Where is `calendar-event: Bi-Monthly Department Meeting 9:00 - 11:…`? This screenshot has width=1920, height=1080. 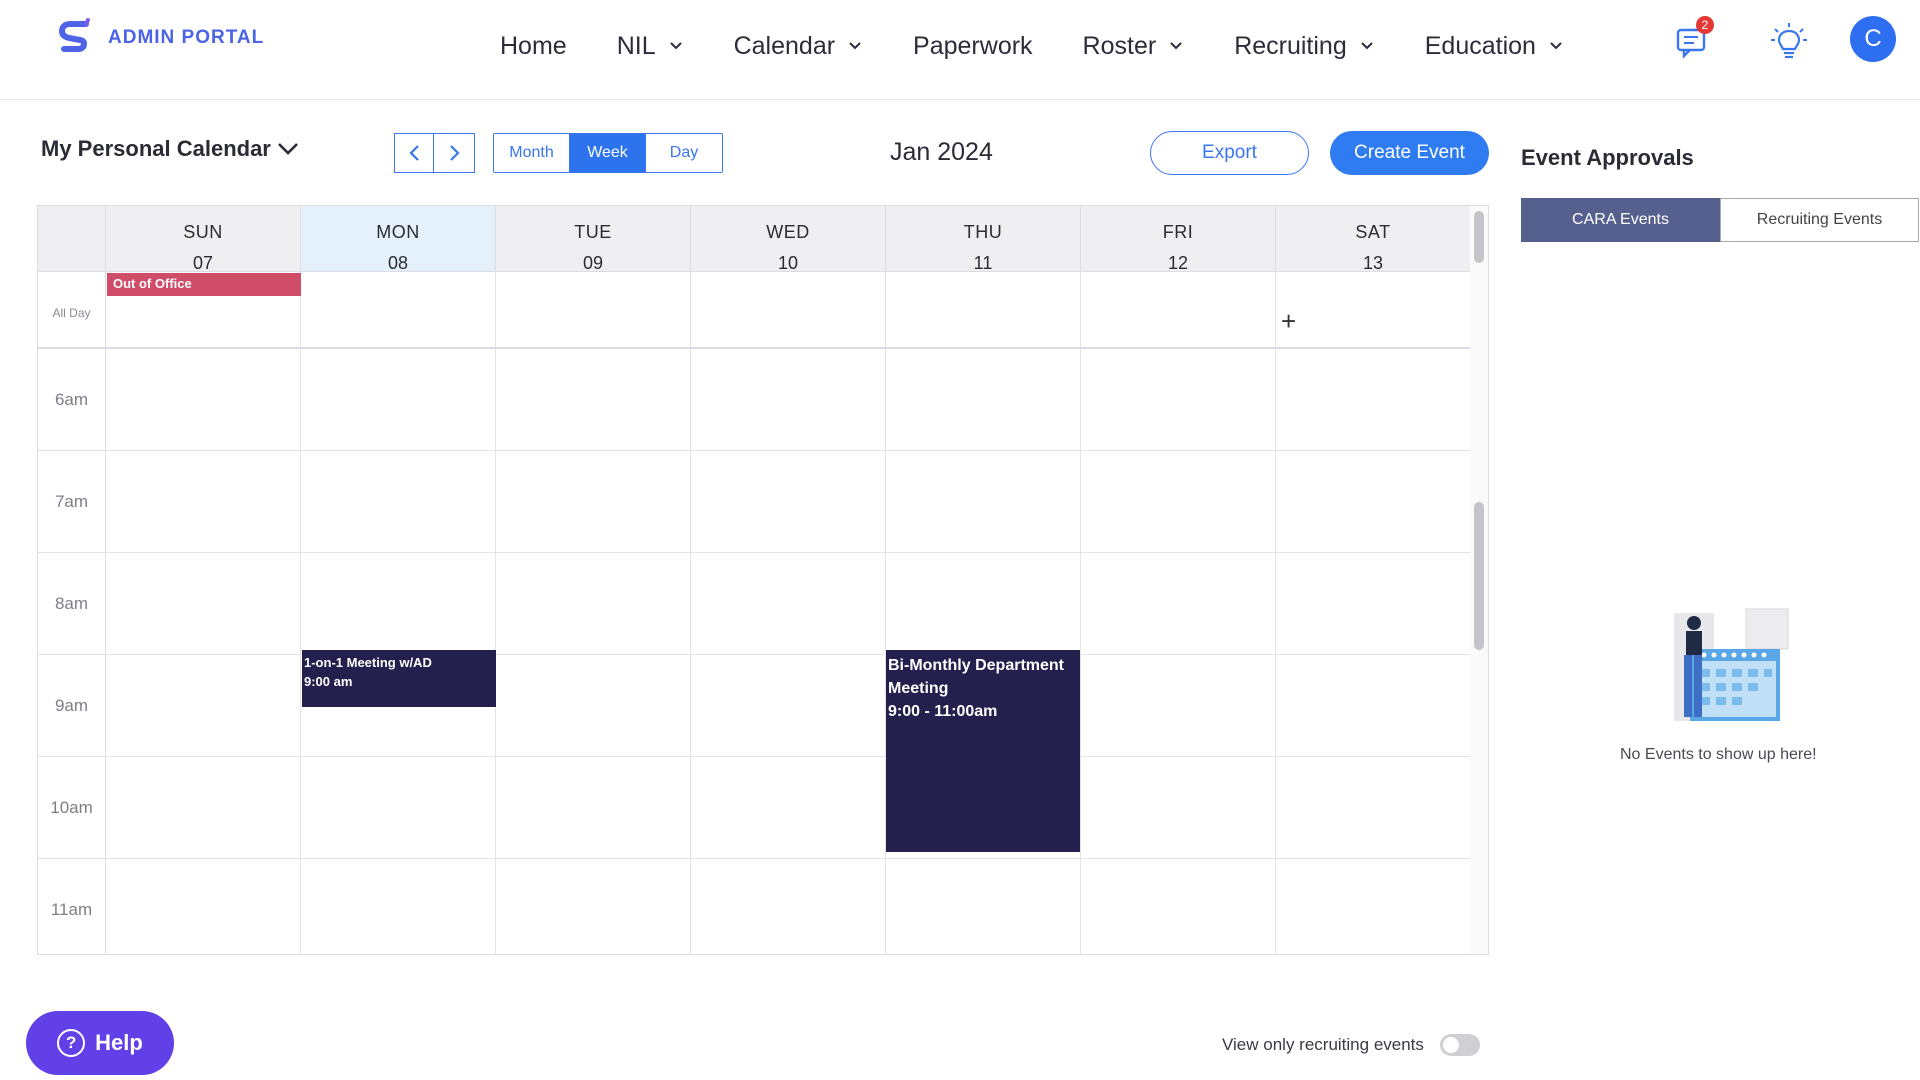 calendar-event: Bi-Monthly Department Meeting 9:00 - 11:… is located at coordinates (983, 751).